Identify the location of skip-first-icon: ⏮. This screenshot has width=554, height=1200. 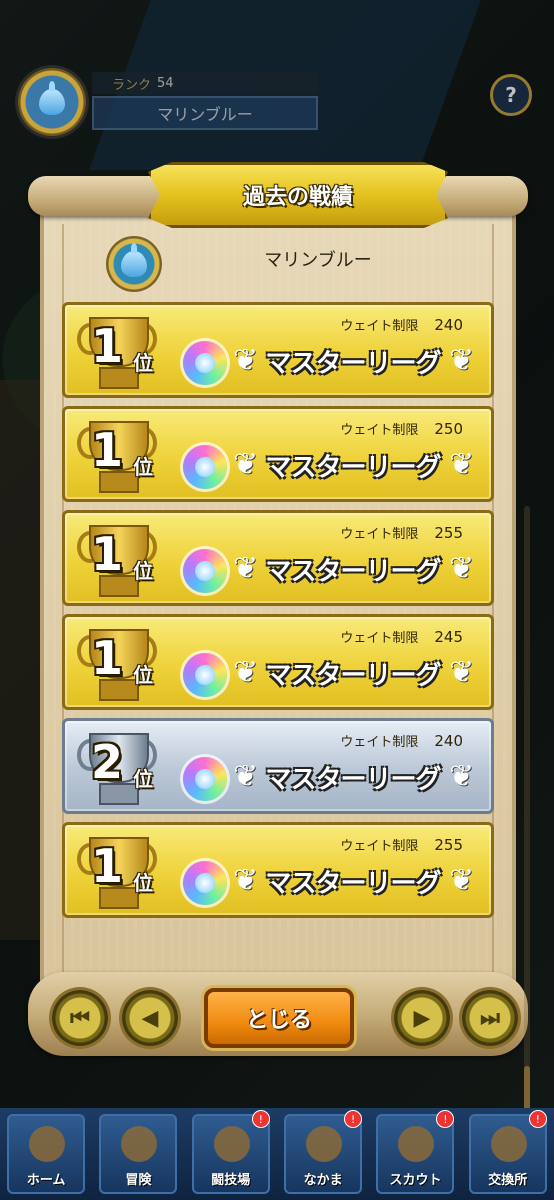
(80, 1018).